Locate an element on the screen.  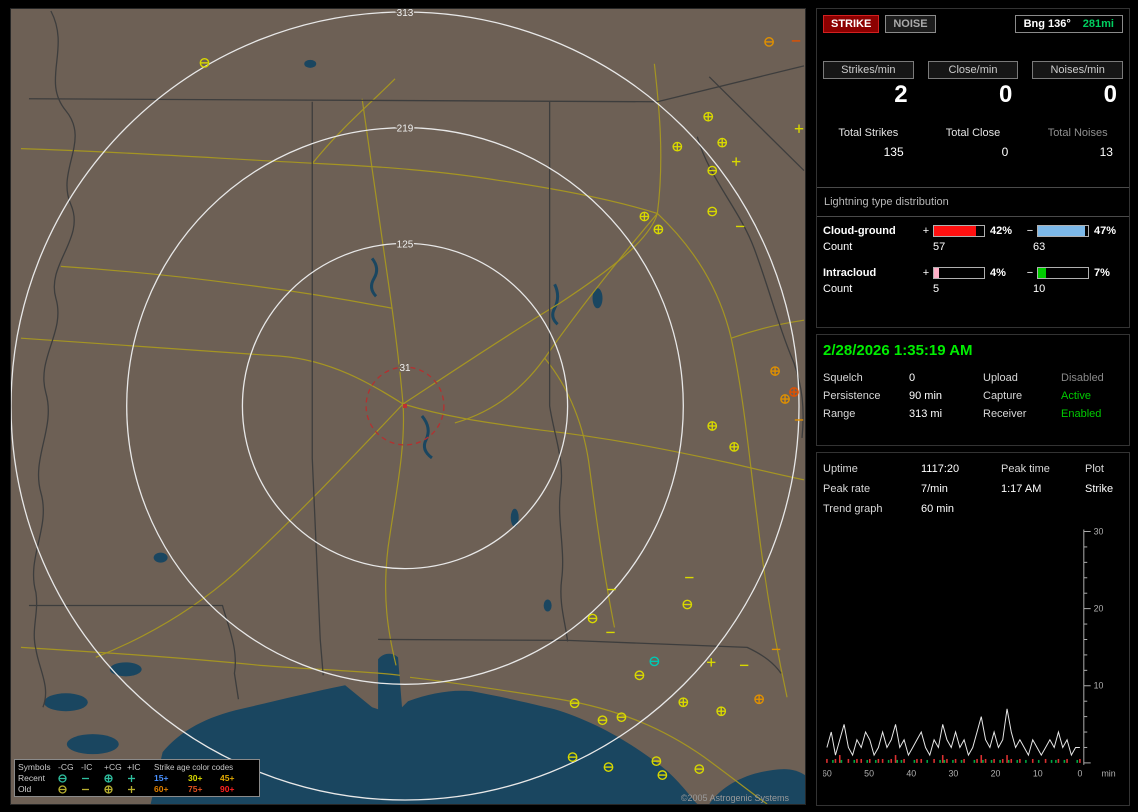
bearing-display: Bng 136° 281mi is located at coordinates (1068, 24).